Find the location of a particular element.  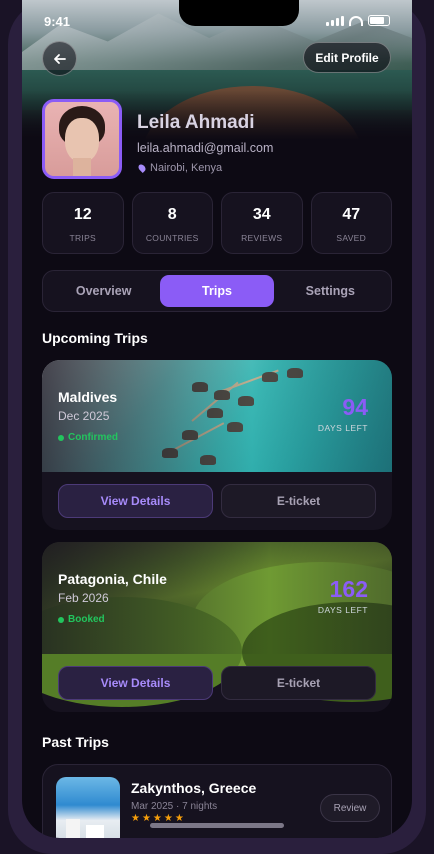

signal-icon is located at coordinates (335, 20).